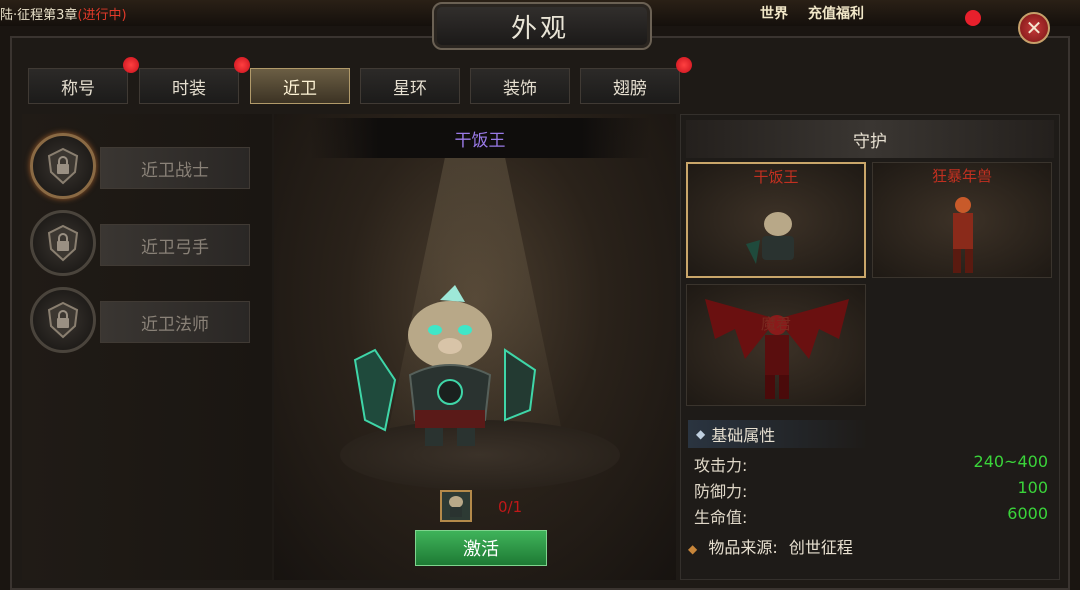  I want to click on tab-star-ring: 星环, so click(410, 86).